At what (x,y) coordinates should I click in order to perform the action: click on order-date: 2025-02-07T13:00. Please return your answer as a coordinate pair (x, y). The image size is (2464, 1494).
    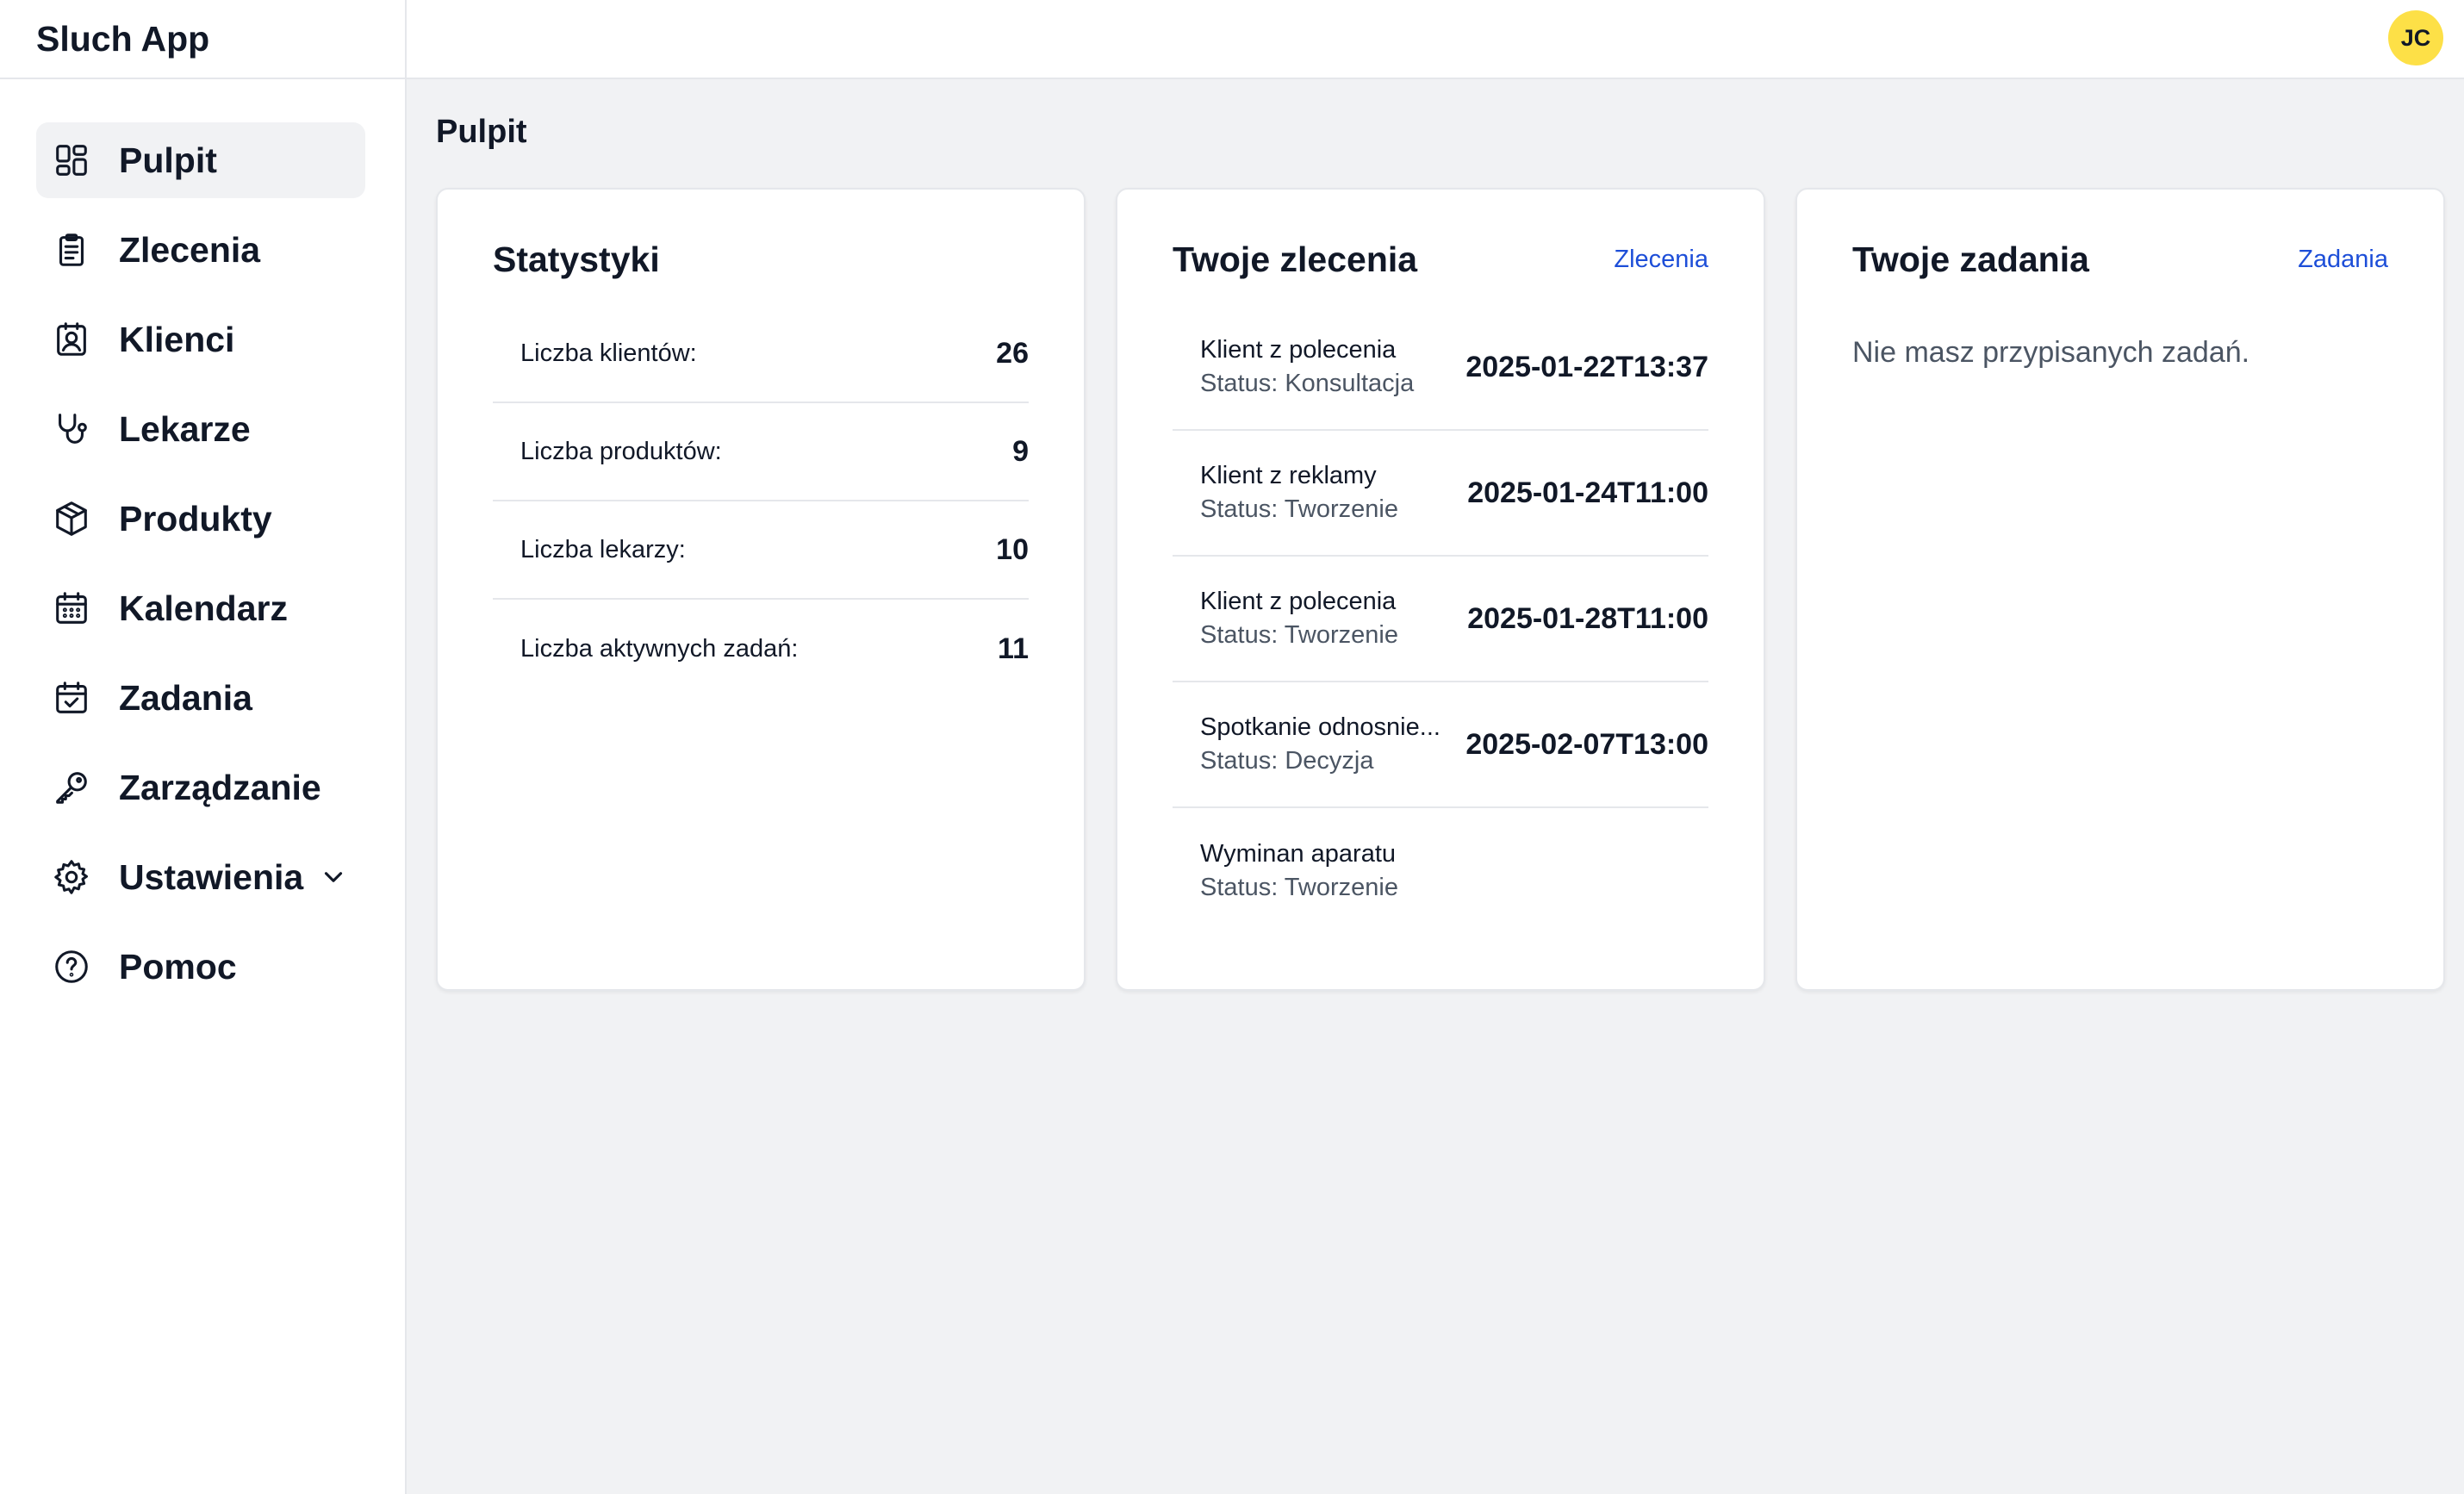
    Looking at the image, I should click on (1587, 744).